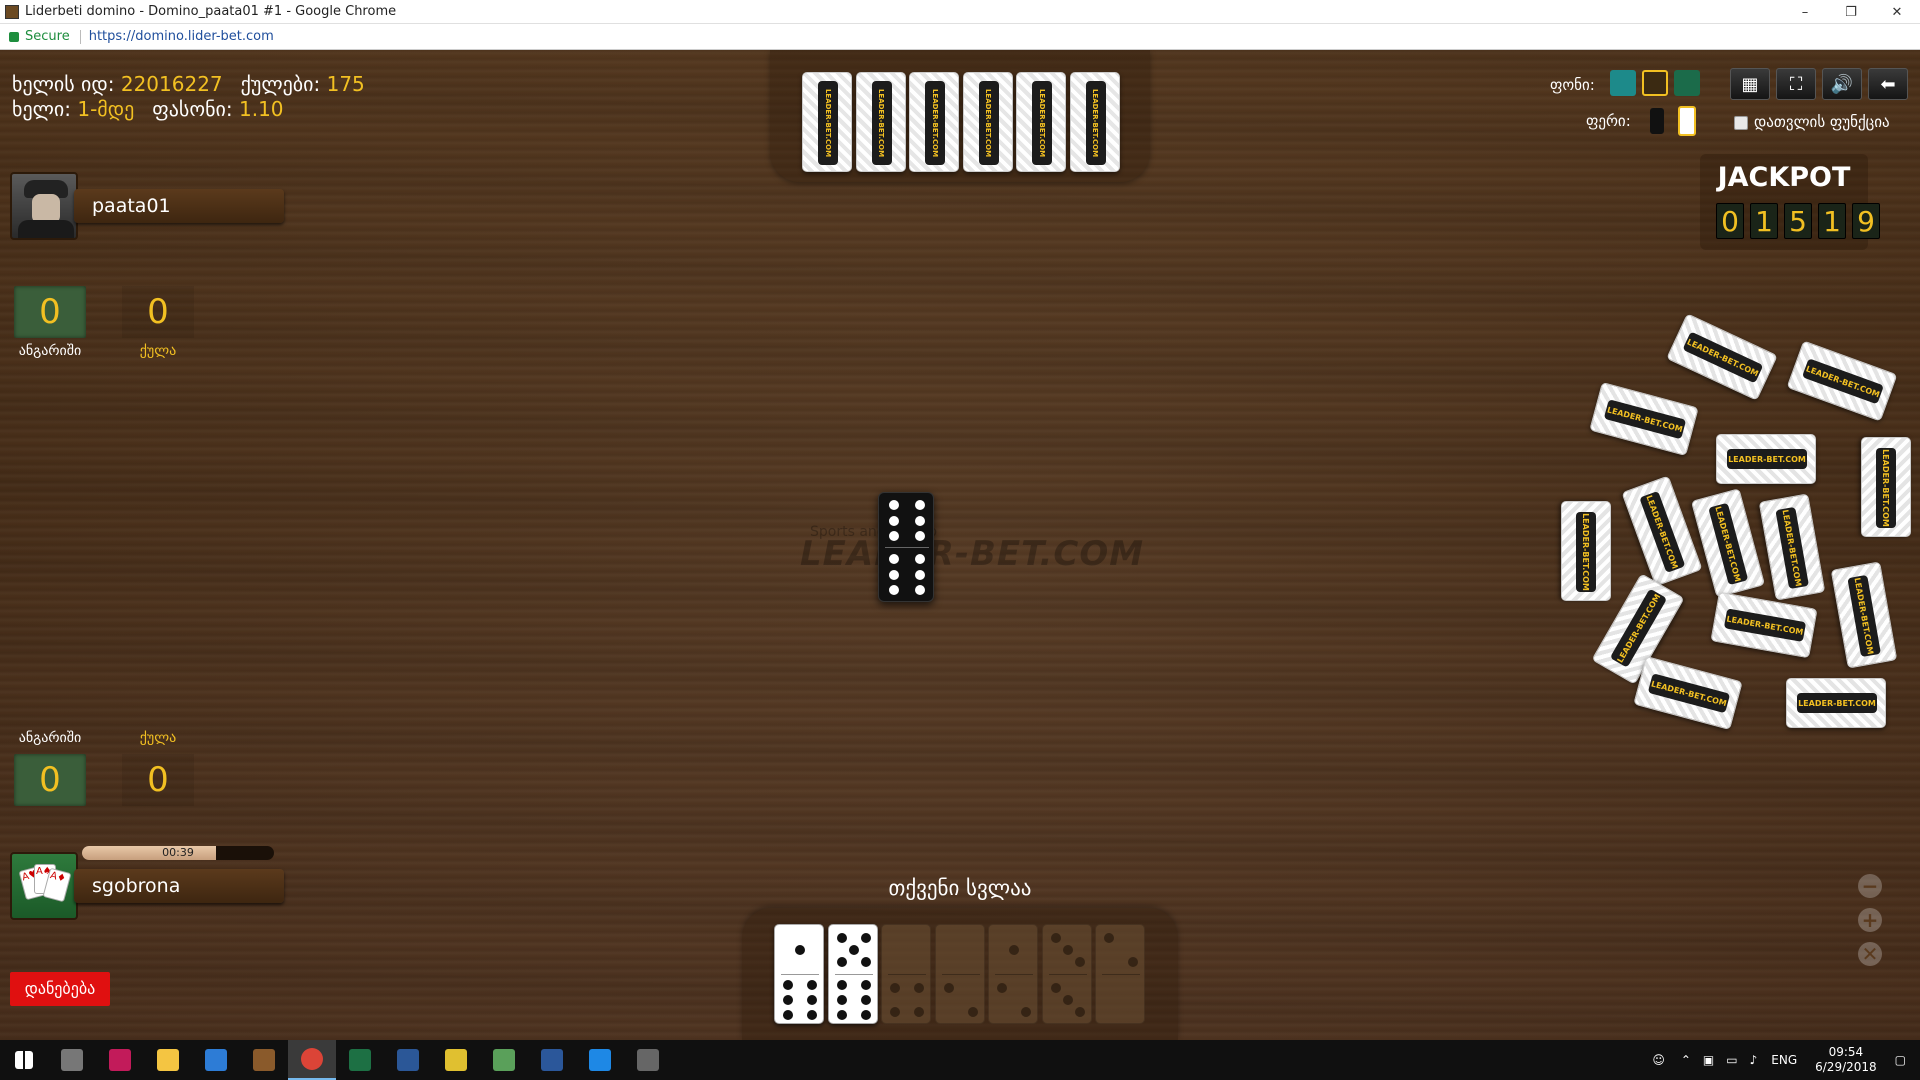 The image size is (1920, 1080). What do you see at coordinates (179, 206) in the screenshot?
I see `player-name: paata01` at bounding box center [179, 206].